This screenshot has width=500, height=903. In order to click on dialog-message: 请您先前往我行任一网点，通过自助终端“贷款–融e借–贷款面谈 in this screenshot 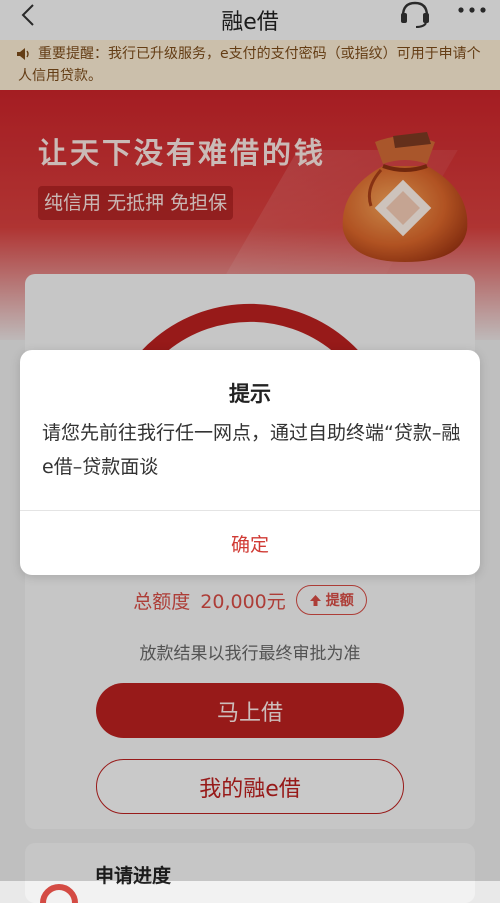, I will do `click(251, 450)`.